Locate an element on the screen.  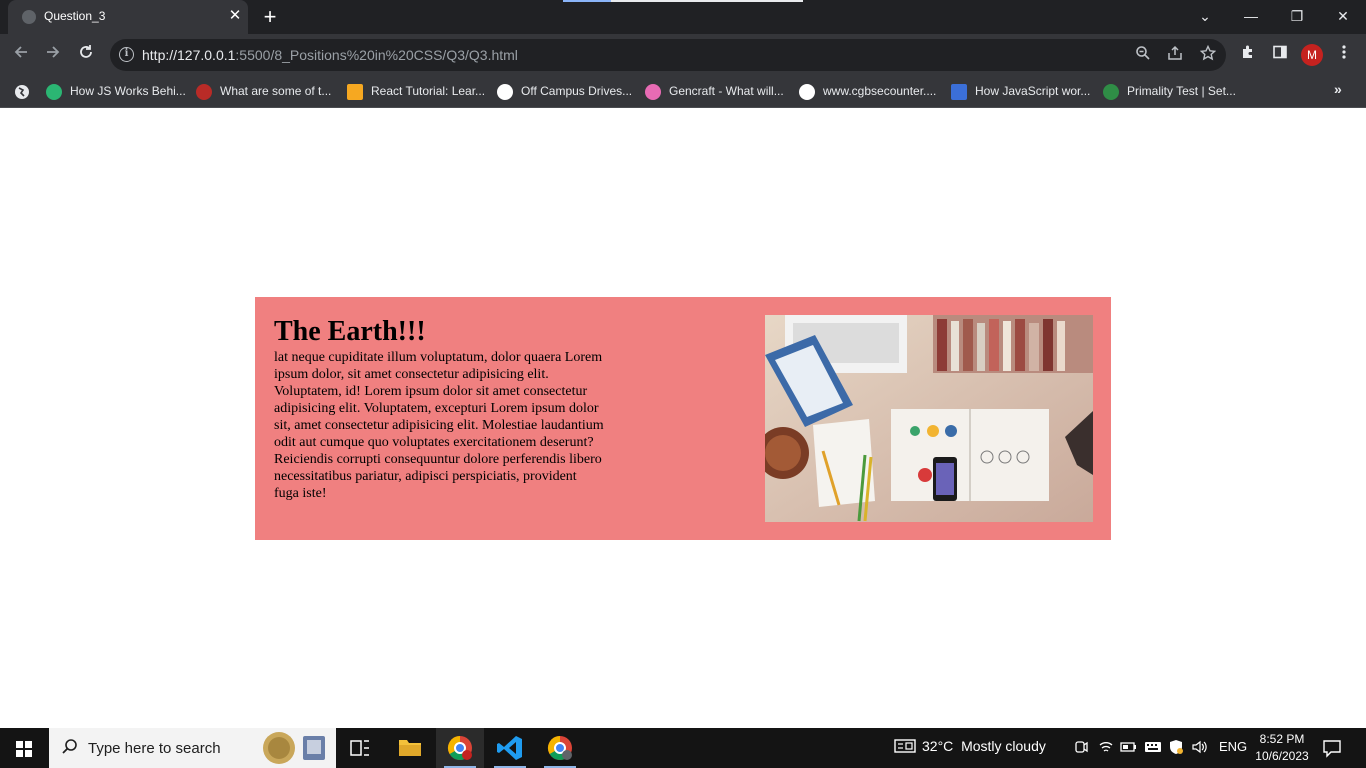
bookmark-star-icon is located at coordinates (1208, 54).